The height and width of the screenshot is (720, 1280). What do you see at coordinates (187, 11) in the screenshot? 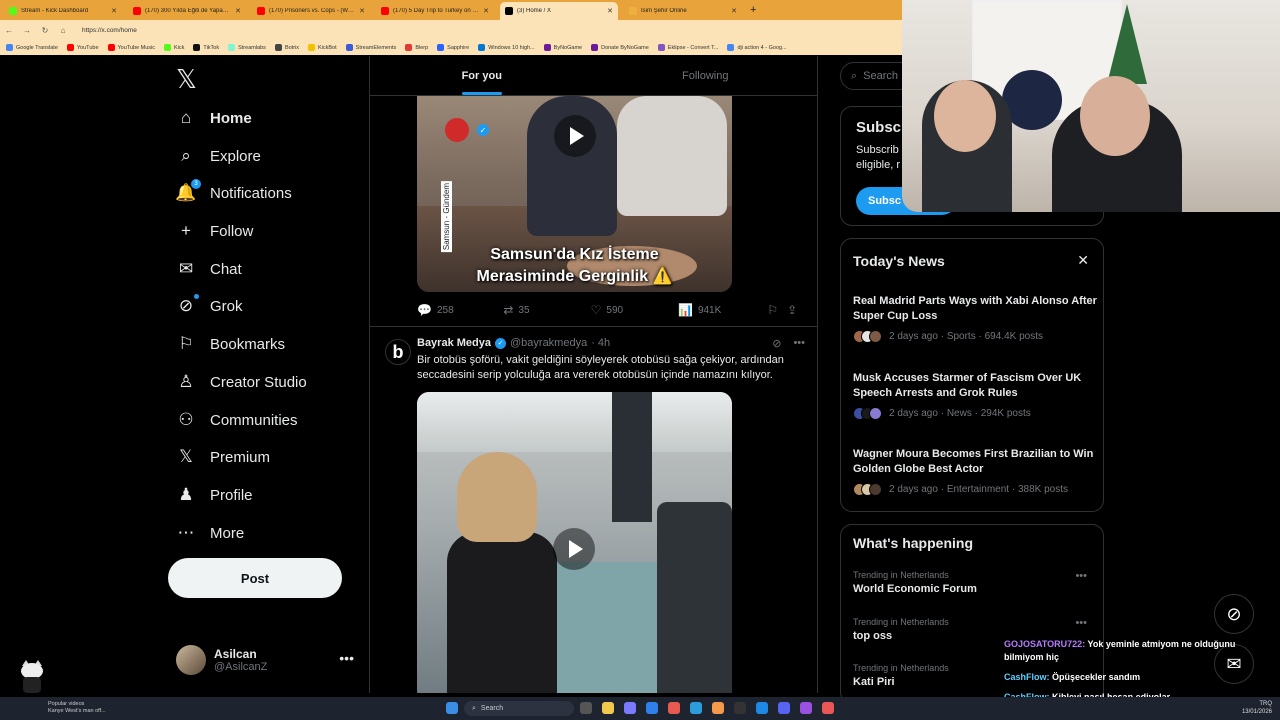
I see `browser-tab: (170) 300 Yılda Eğiti de Yapayan Af ✕` at bounding box center [187, 11].